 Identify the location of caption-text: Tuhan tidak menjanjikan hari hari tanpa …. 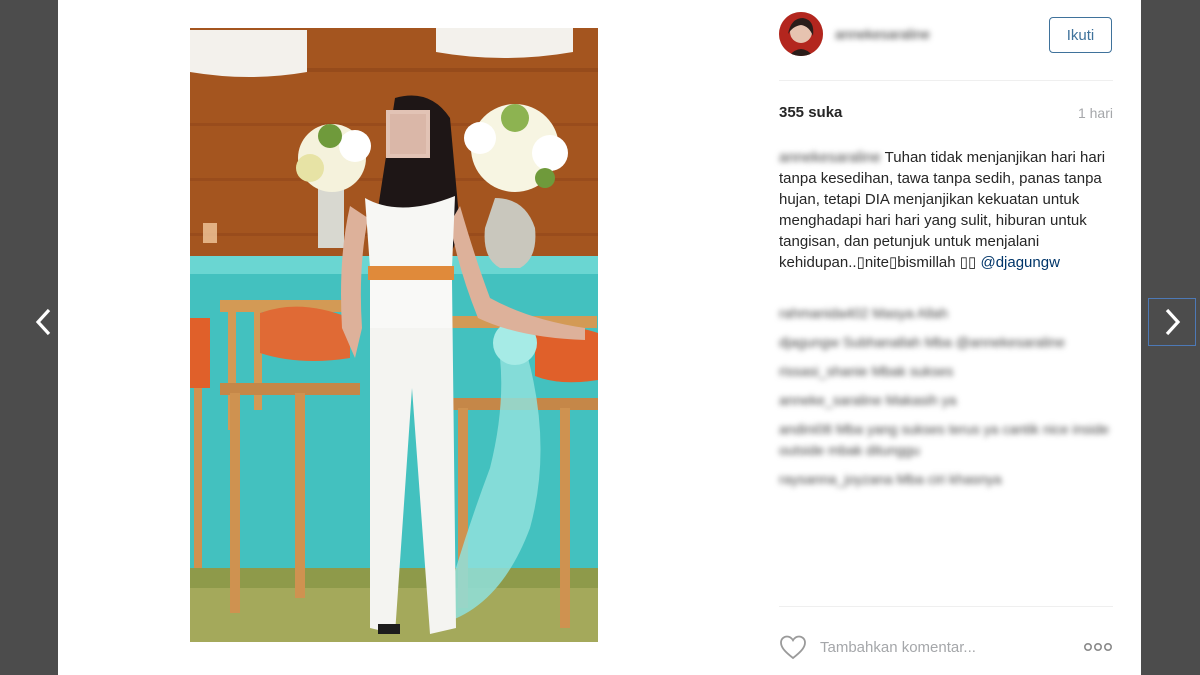
(942, 210).